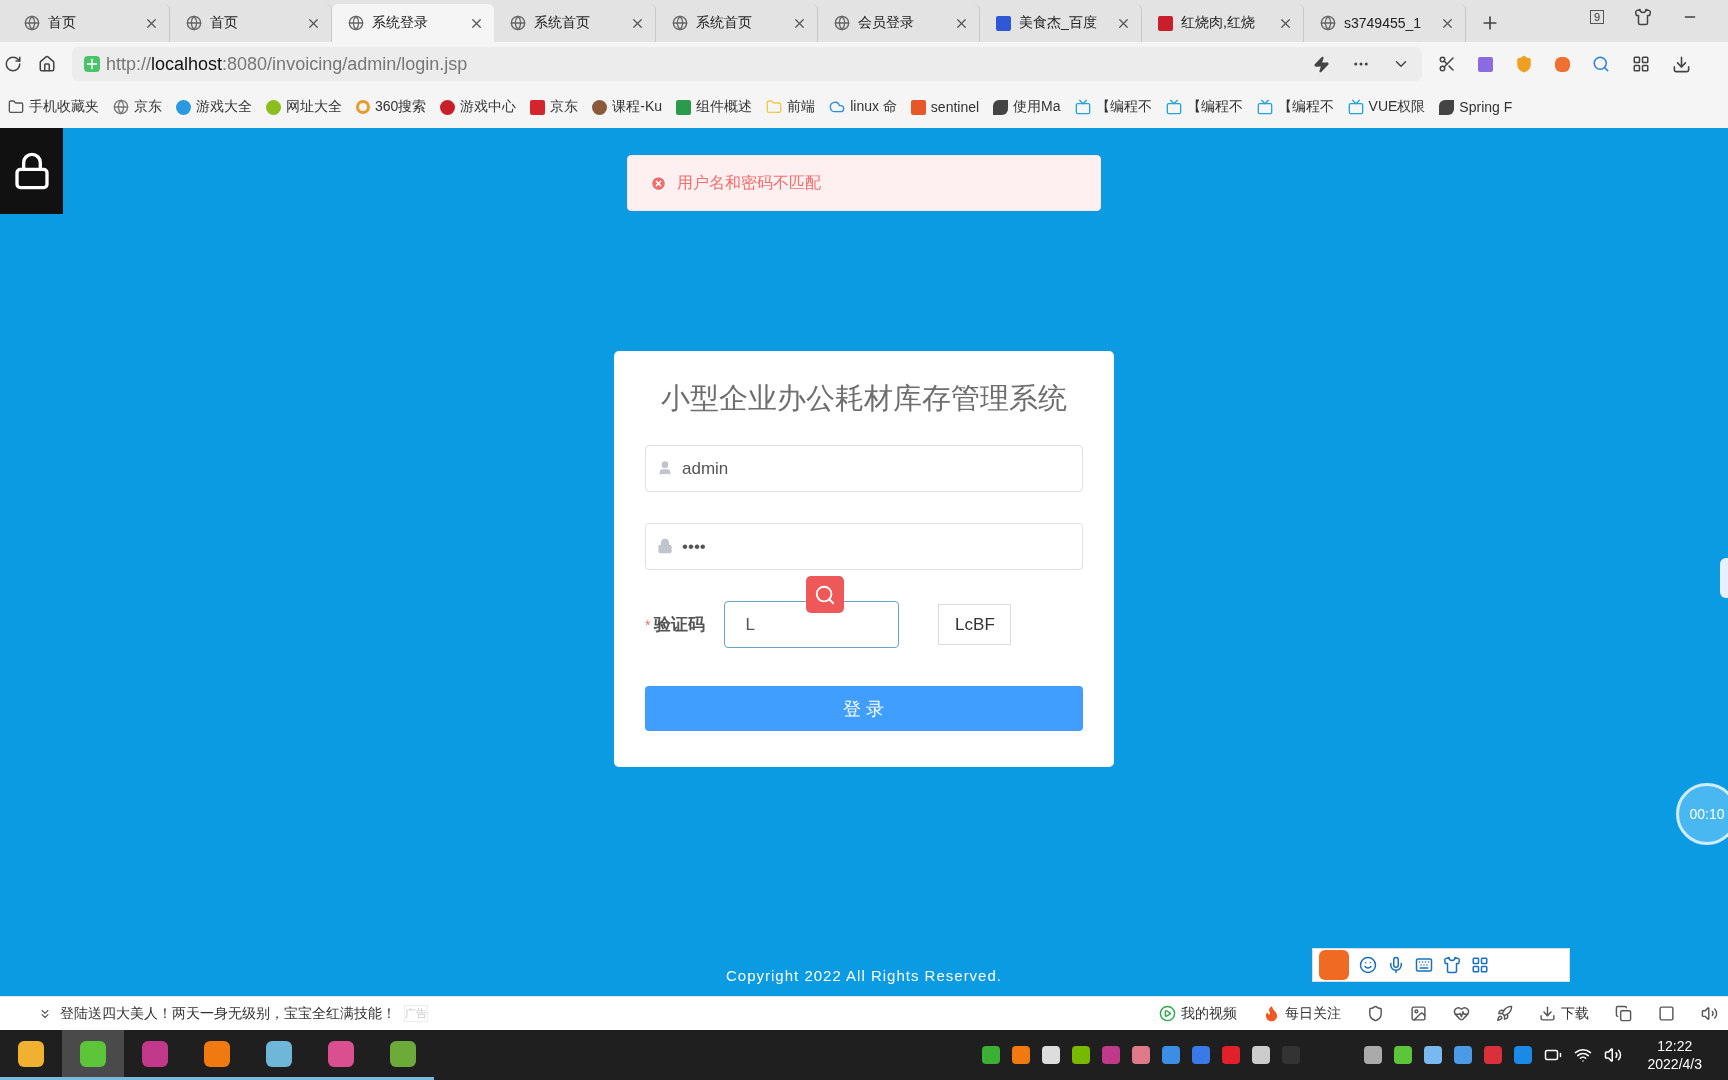 This screenshot has width=1728, height=1080. I want to click on lightning-icon, so click(1321, 64).